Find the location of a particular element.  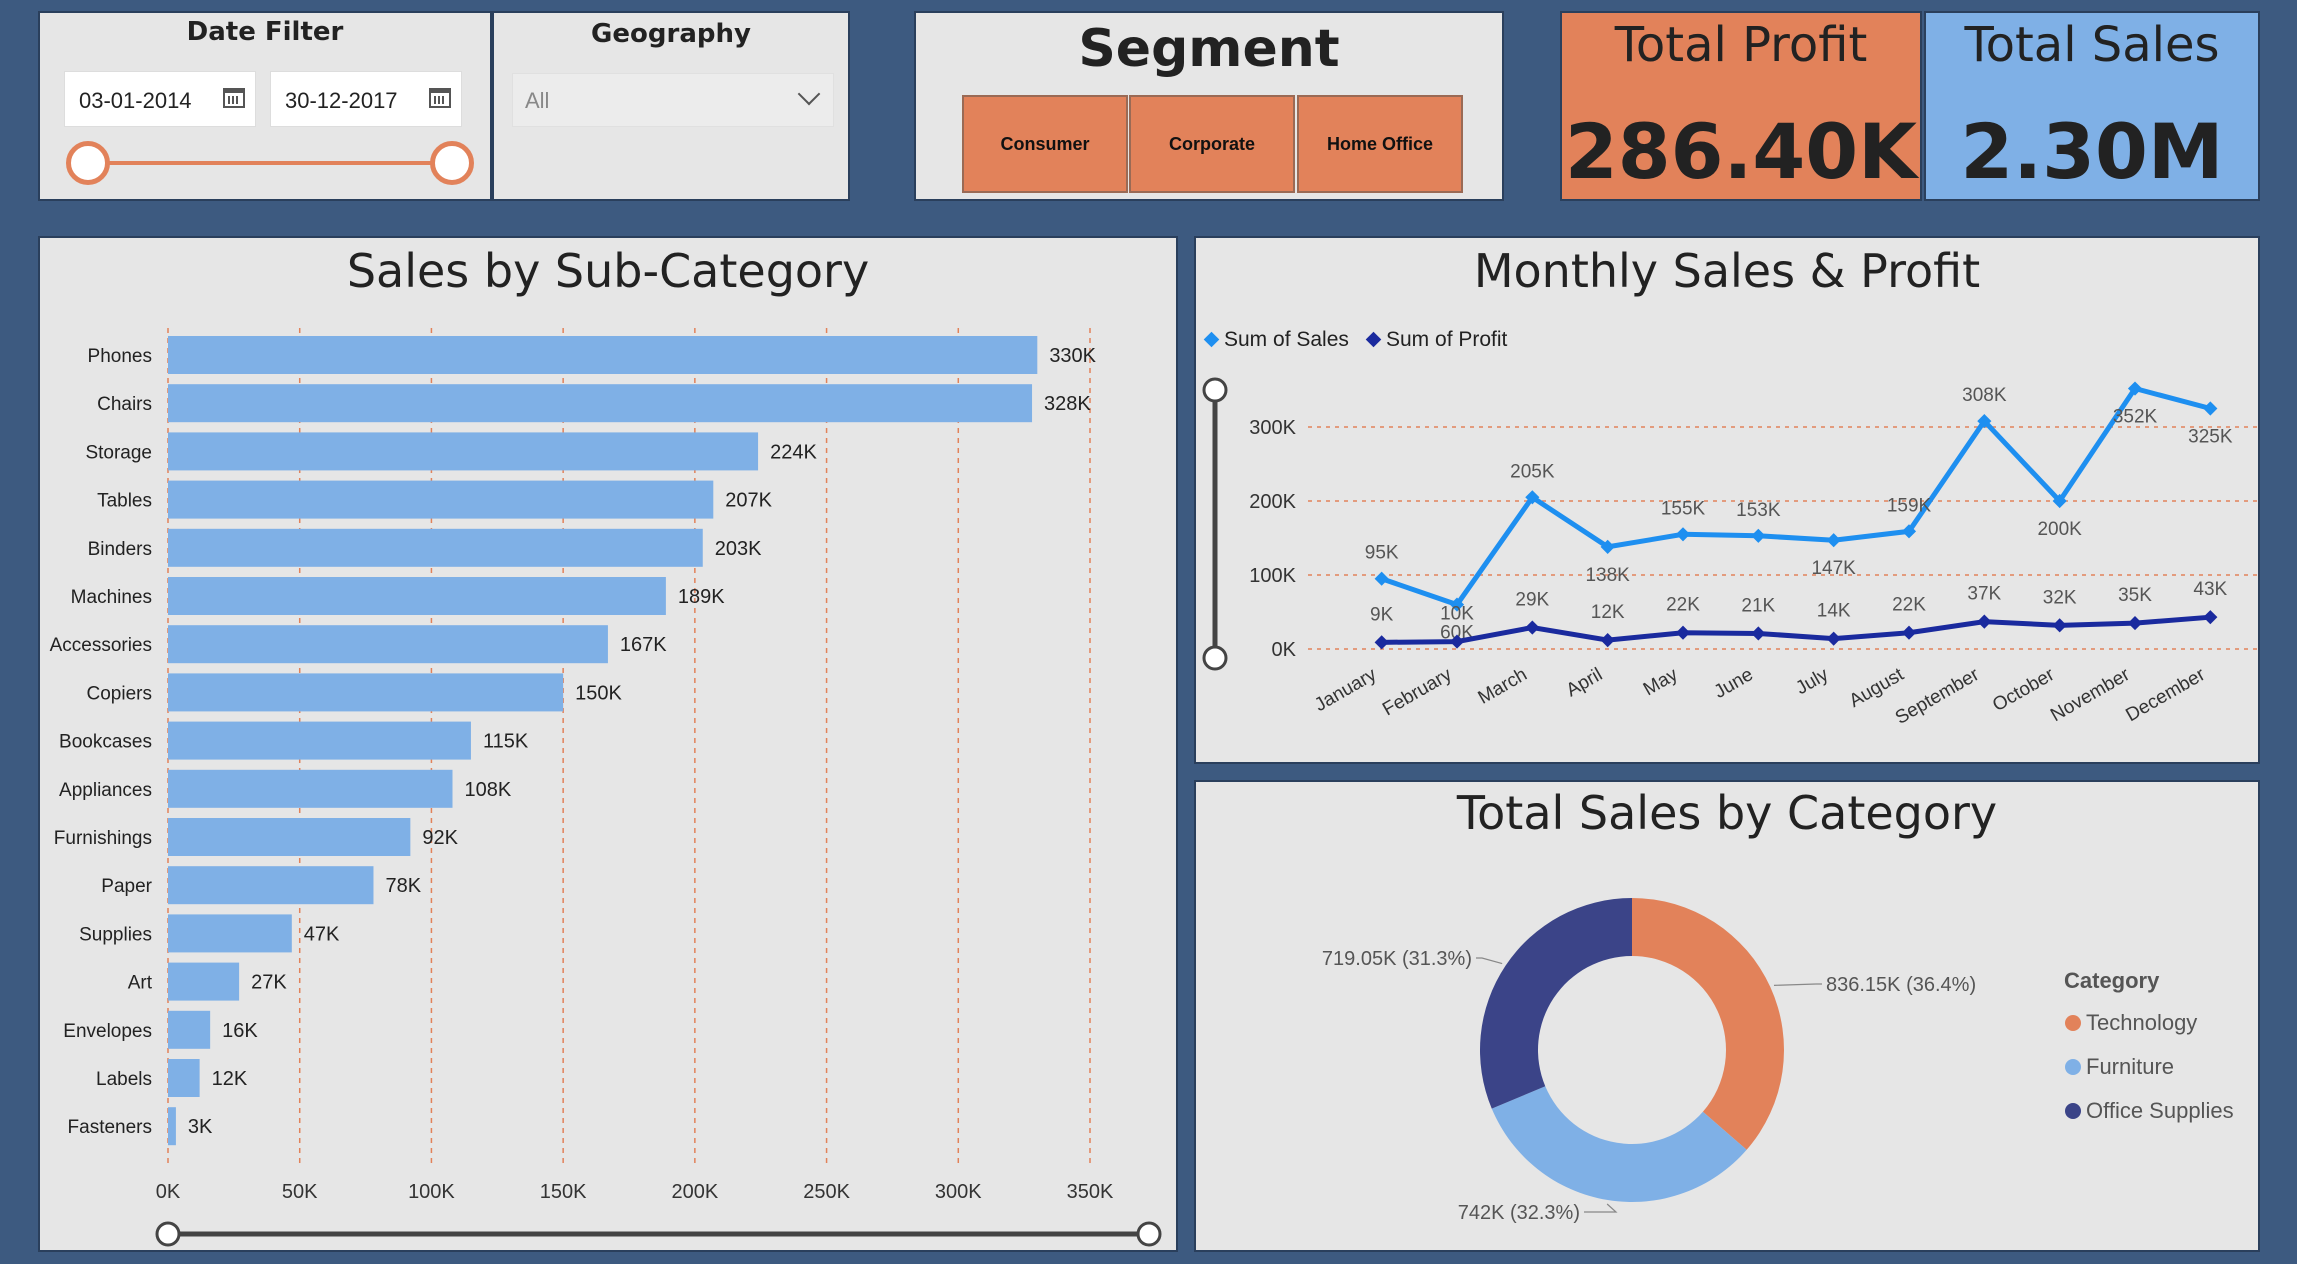

segment-panel: Segment Consumer Corporate Home Office is located at coordinates (1209, 106).